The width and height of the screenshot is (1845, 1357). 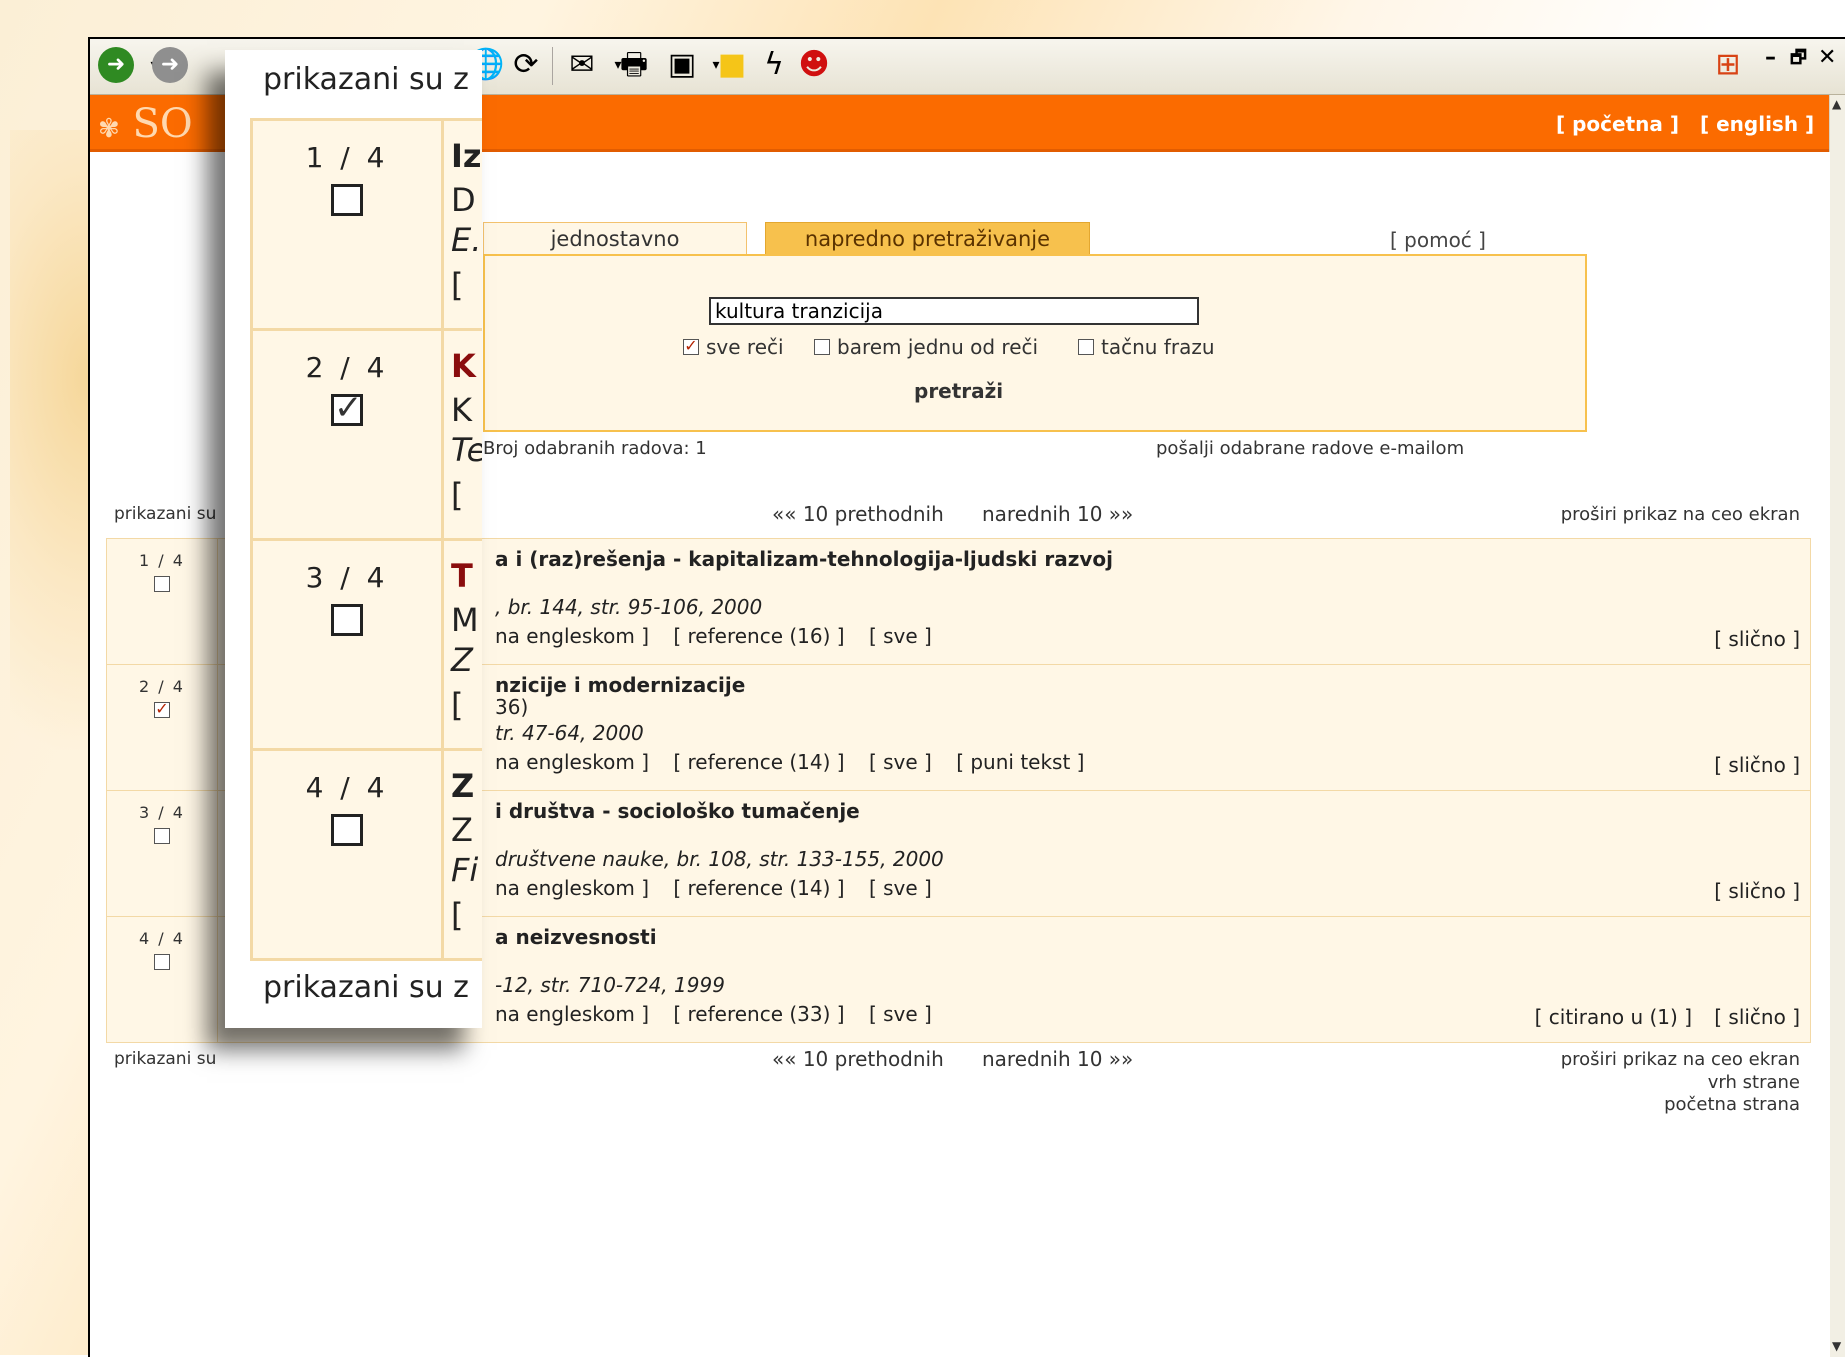 What do you see at coordinates (1617, 124) in the screenshot?
I see `home-link: [ početna ]` at bounding box center [1617, 124].